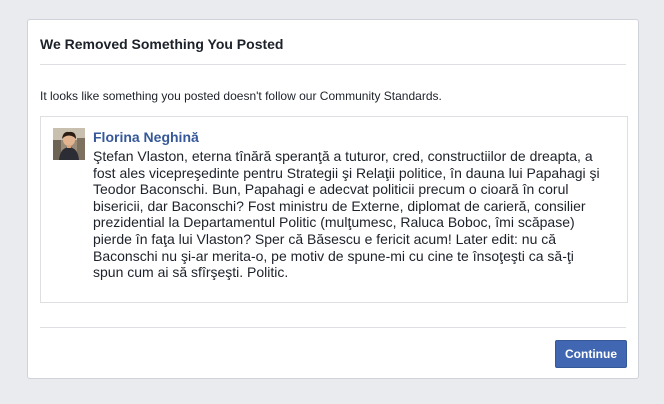  I want to click on footer-divider, so click(333, 327).